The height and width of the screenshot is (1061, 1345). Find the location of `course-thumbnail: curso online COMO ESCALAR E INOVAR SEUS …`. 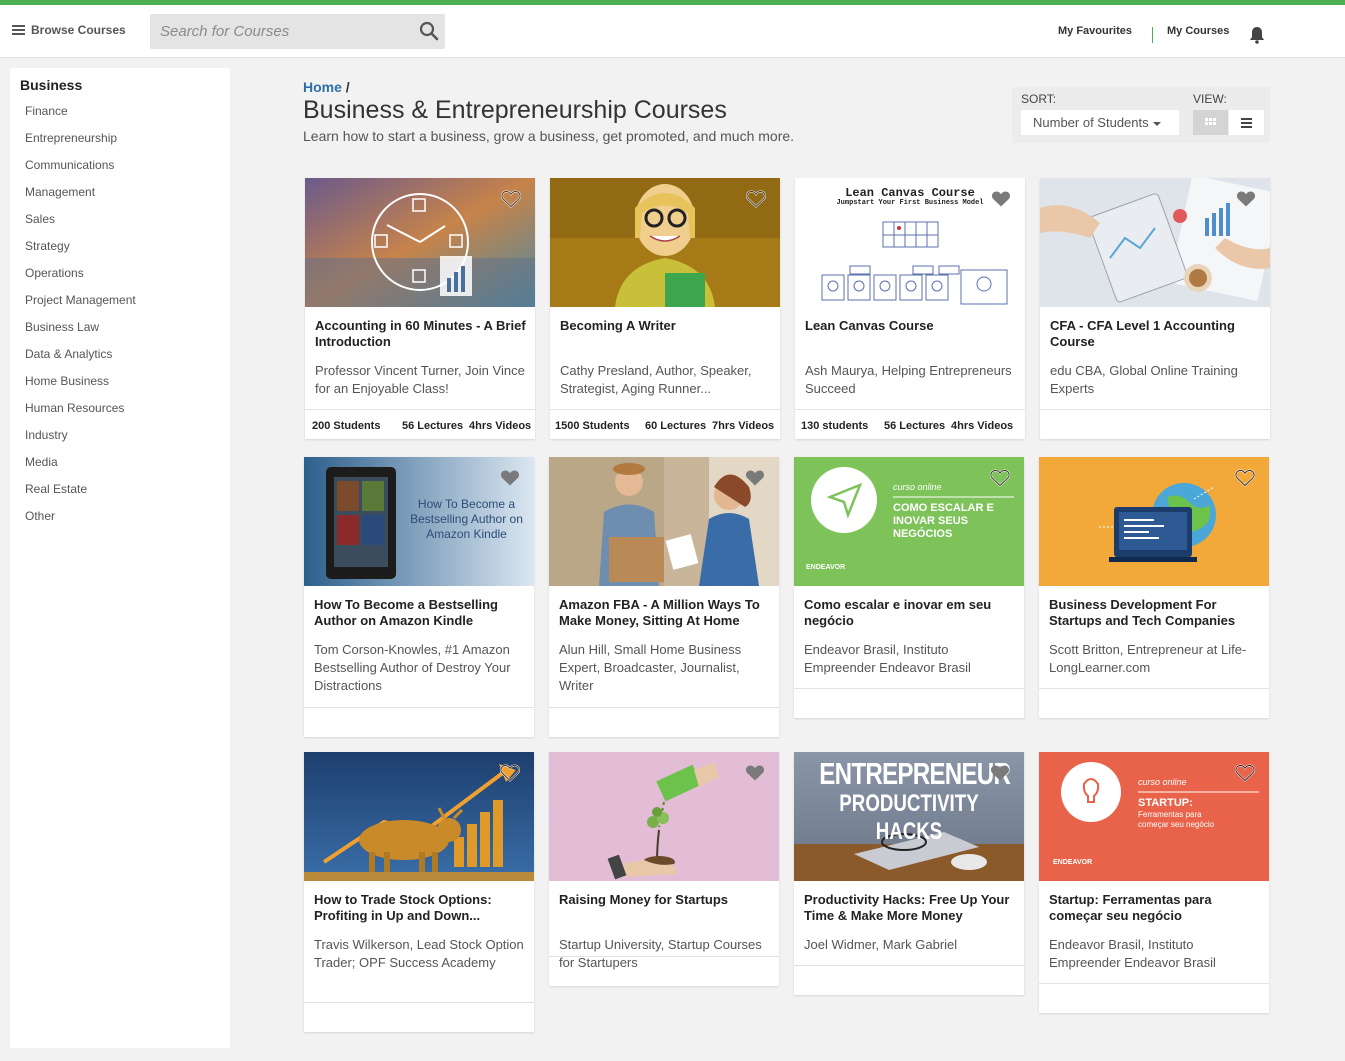

course-thumbnail: curso online COMO ESCALAR E INOVAR SEUS … is located at coordinates (909, 521).